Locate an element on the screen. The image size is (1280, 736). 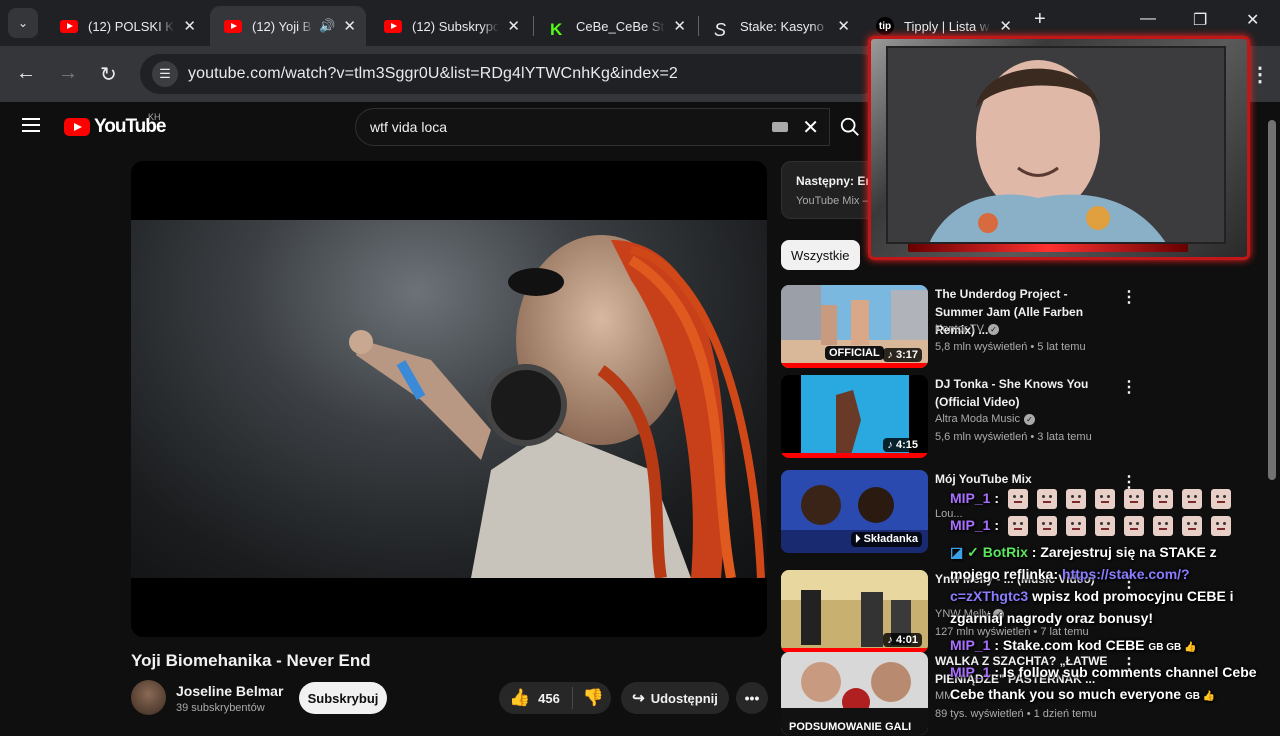
forward-arrow-icon: → is located at coordinates (68, 73).